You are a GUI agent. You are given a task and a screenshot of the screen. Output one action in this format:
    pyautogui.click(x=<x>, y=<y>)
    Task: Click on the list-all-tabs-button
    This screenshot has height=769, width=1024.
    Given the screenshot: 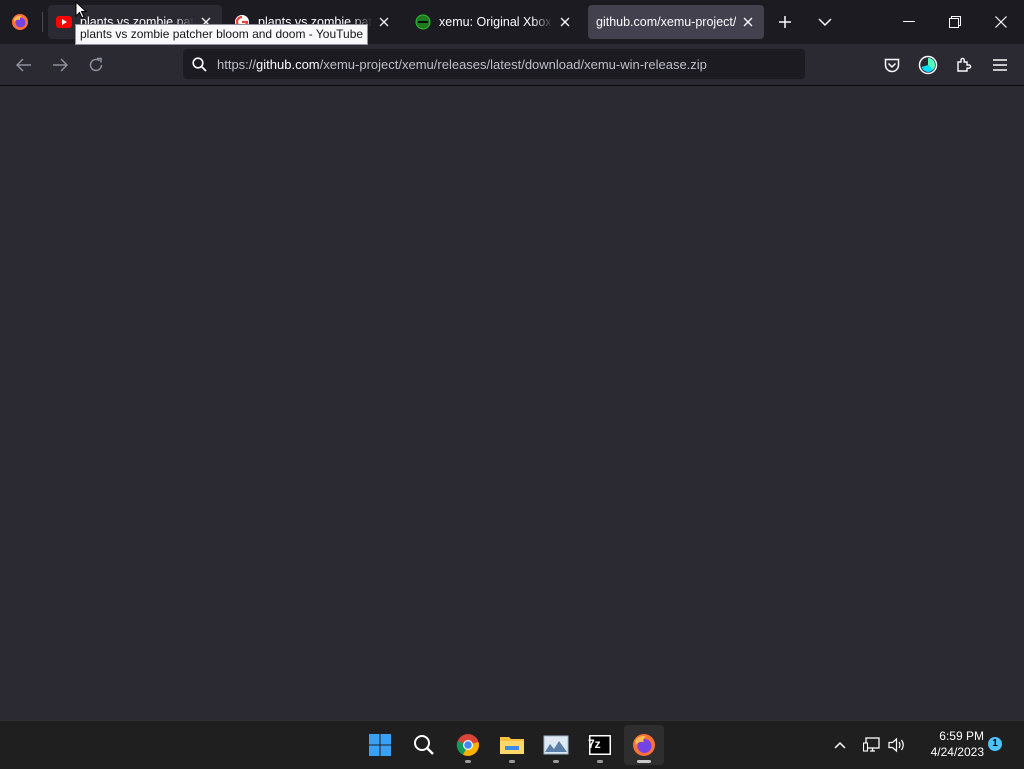 What is the action you would take?
    pyautogui.click(x=825, y=22)
    